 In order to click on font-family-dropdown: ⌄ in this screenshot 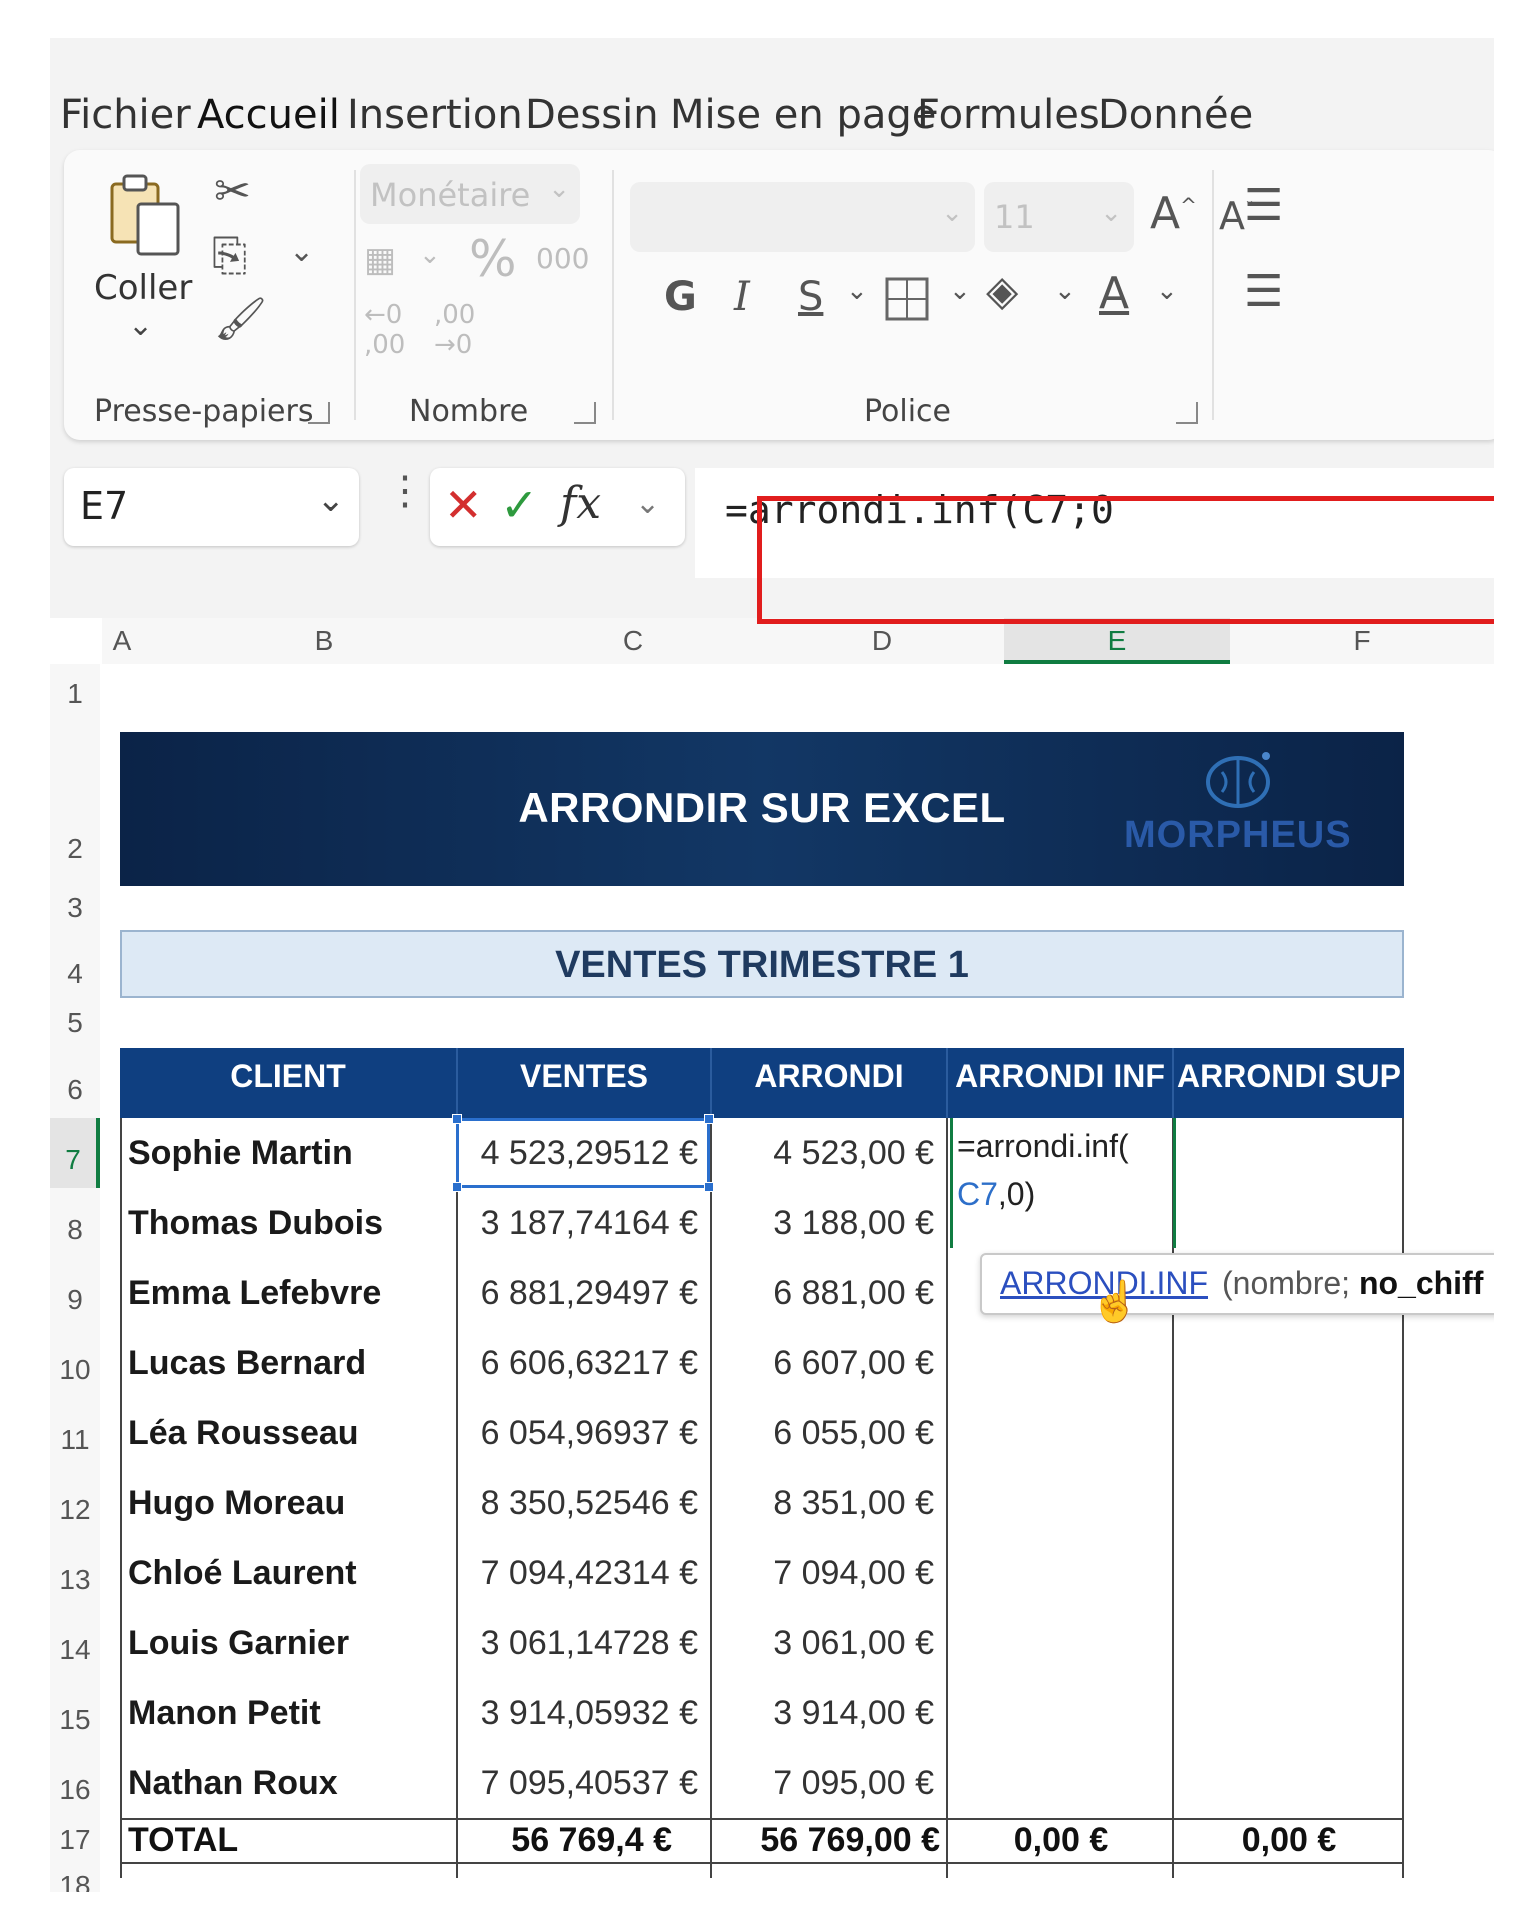, I will do `click(802, 217)`.